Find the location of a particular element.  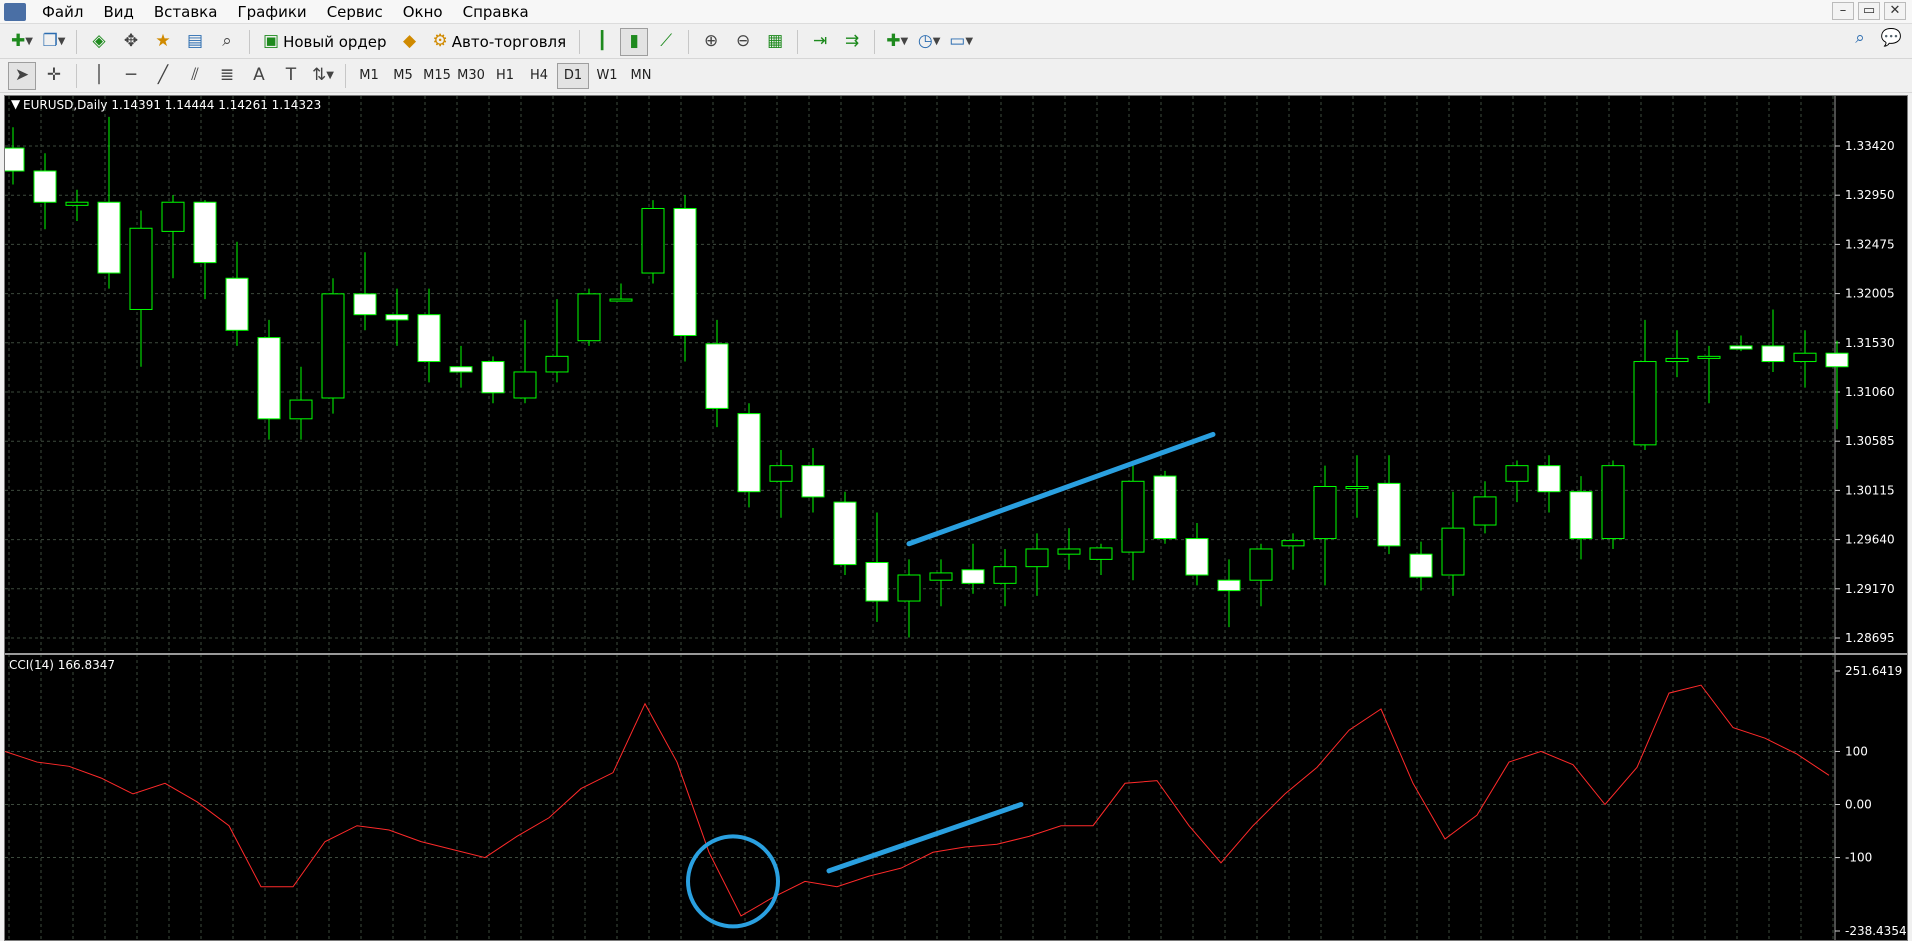

search-icon: ⌕ is located at coordinates (1860, 38).